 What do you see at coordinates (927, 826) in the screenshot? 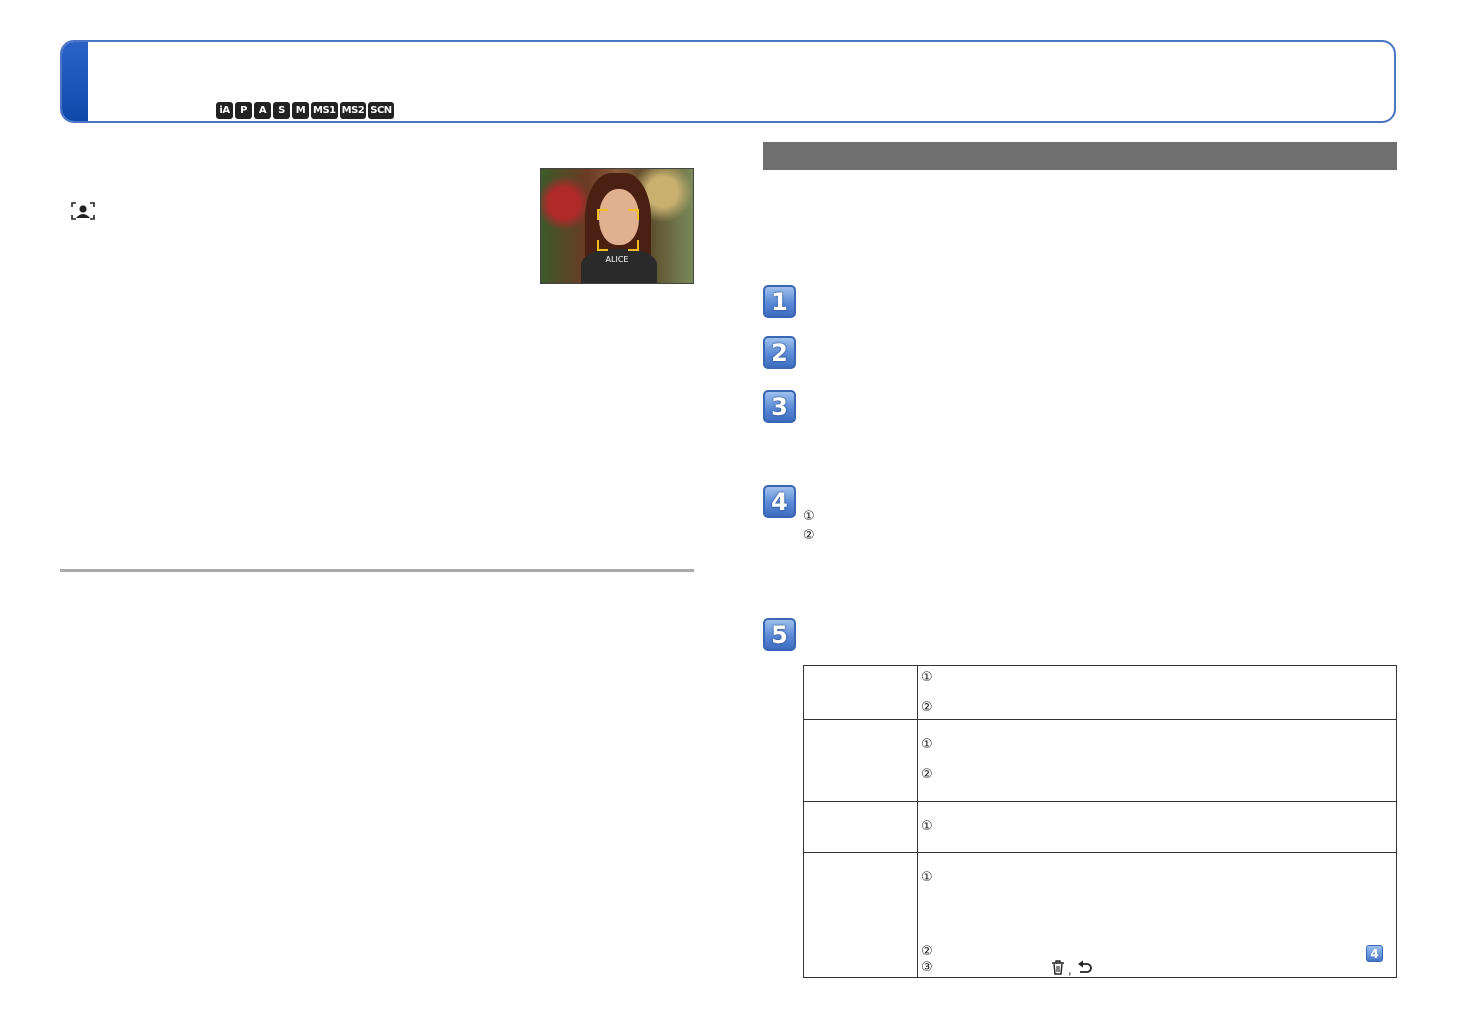
I see `row3-marker-1: ①` at bounding box center [927, 826].